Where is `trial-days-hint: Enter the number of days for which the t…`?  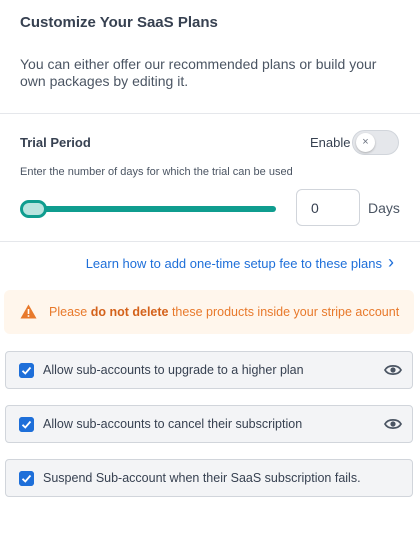
trial-days-hint: Enter the number of days for which the t… is located at coordinates (156, 172).